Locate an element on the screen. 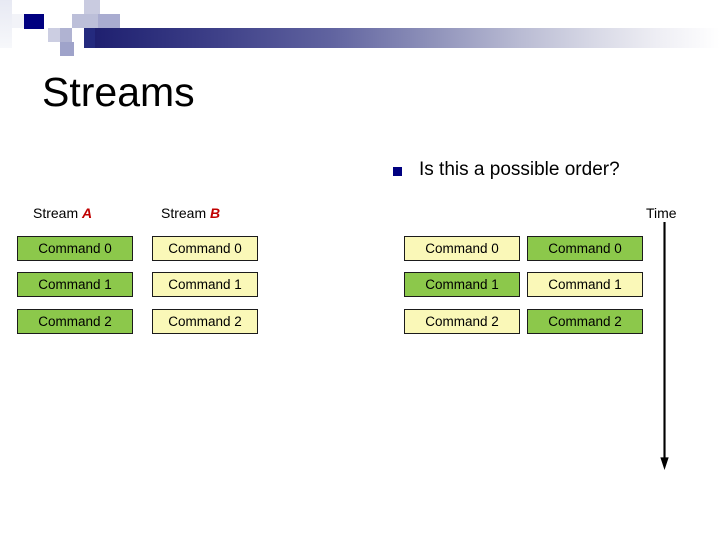 The width and height of the screenshot is (720, 540). header-gradient-bar is located at coordinates (407, 38).